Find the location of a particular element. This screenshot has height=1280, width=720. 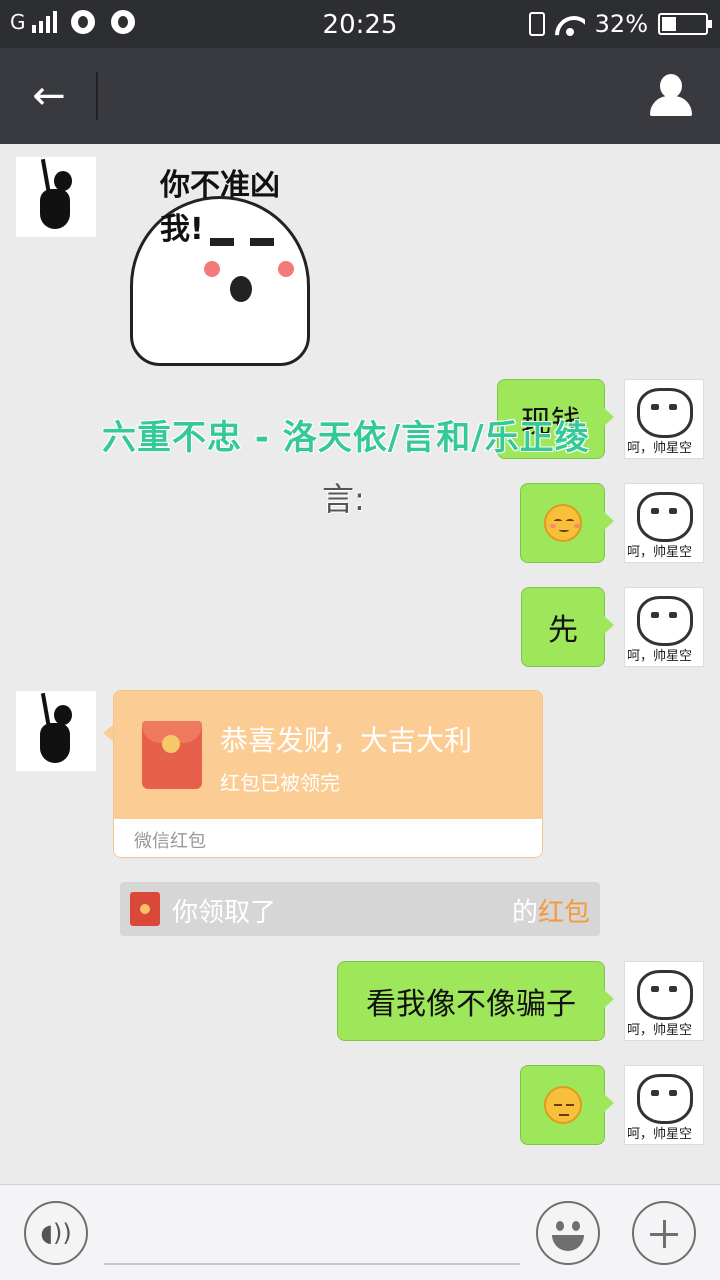

voice-input-icon: ◖)) is located at coordinates (56, 1233).